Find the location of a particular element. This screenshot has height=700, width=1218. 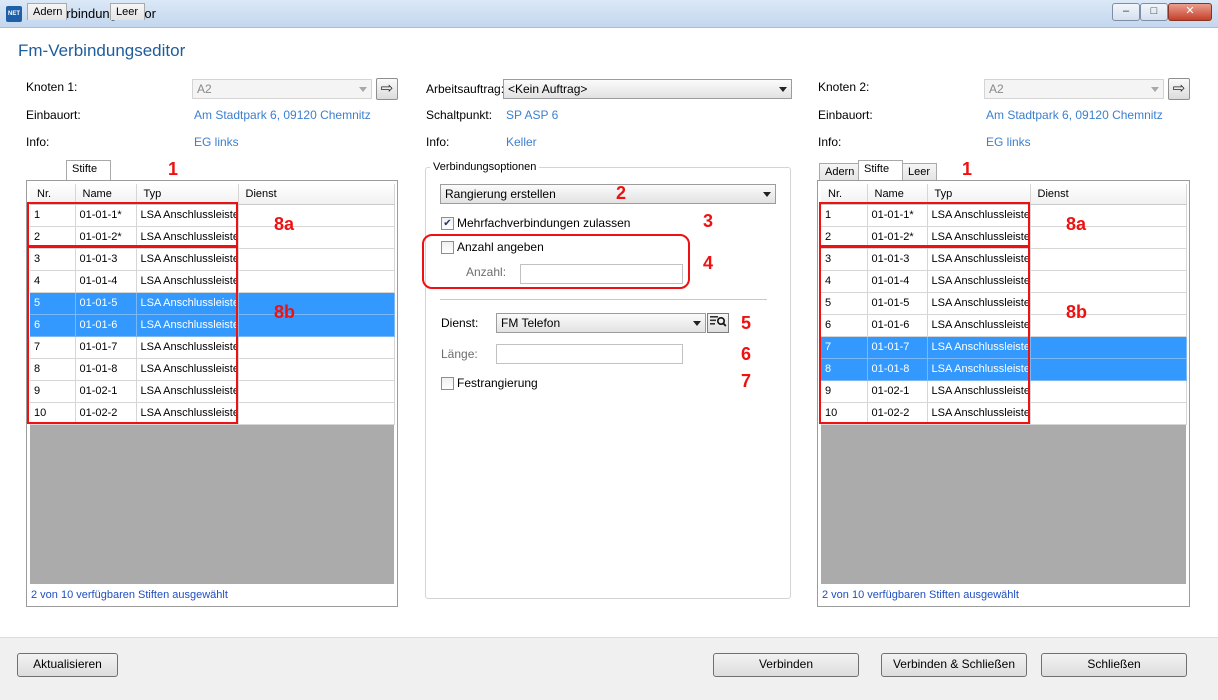

tab-adern-right: Adern is located at coordinates (839, 171).